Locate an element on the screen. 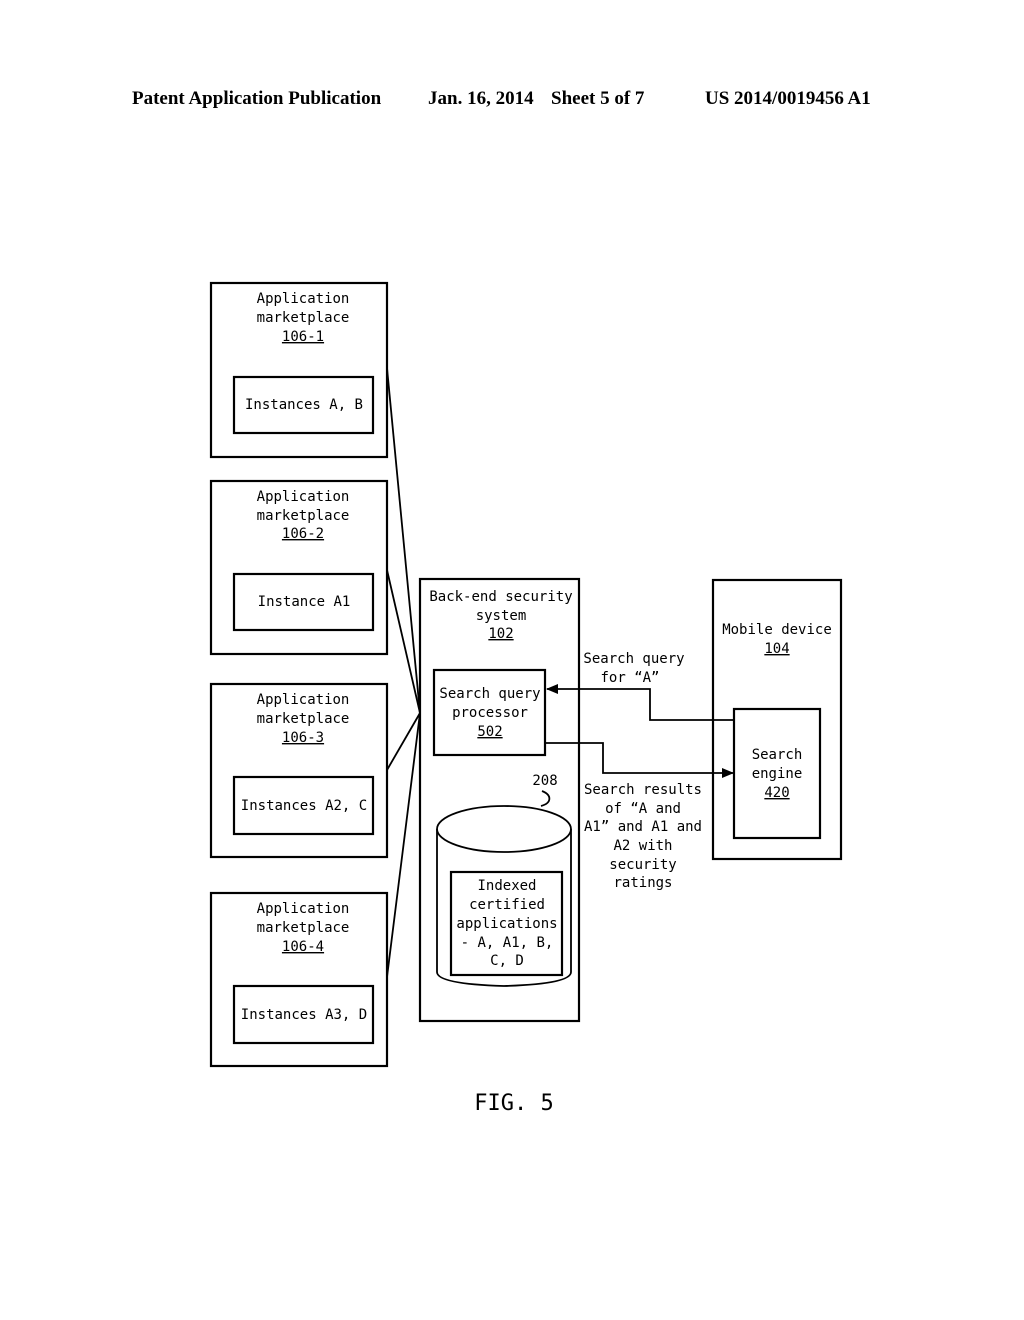 The height and width of the screenshot is (1320, 1024). instances-label: Instances A3, D is located at coordinates (304, 1015).